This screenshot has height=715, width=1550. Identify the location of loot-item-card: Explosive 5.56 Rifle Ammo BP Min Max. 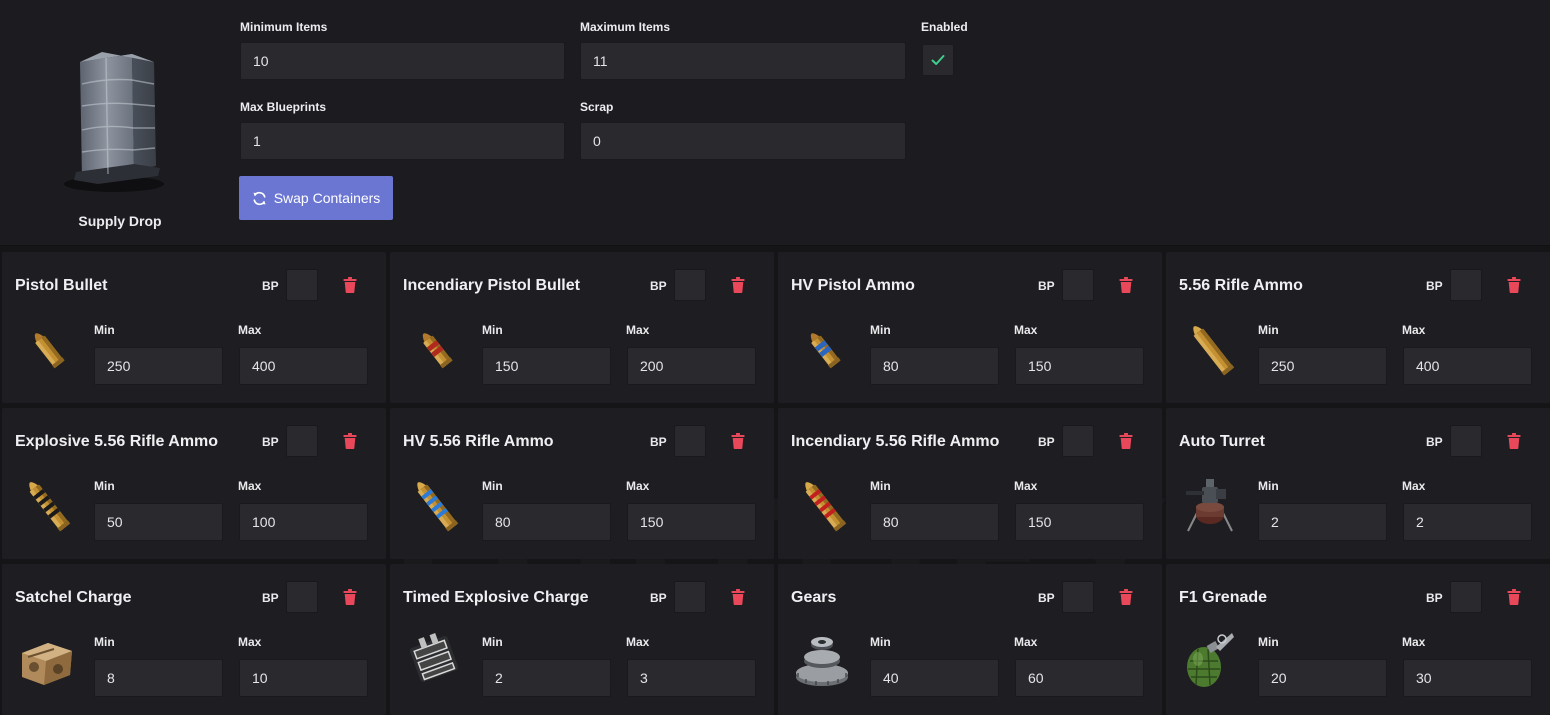
(194, 483).